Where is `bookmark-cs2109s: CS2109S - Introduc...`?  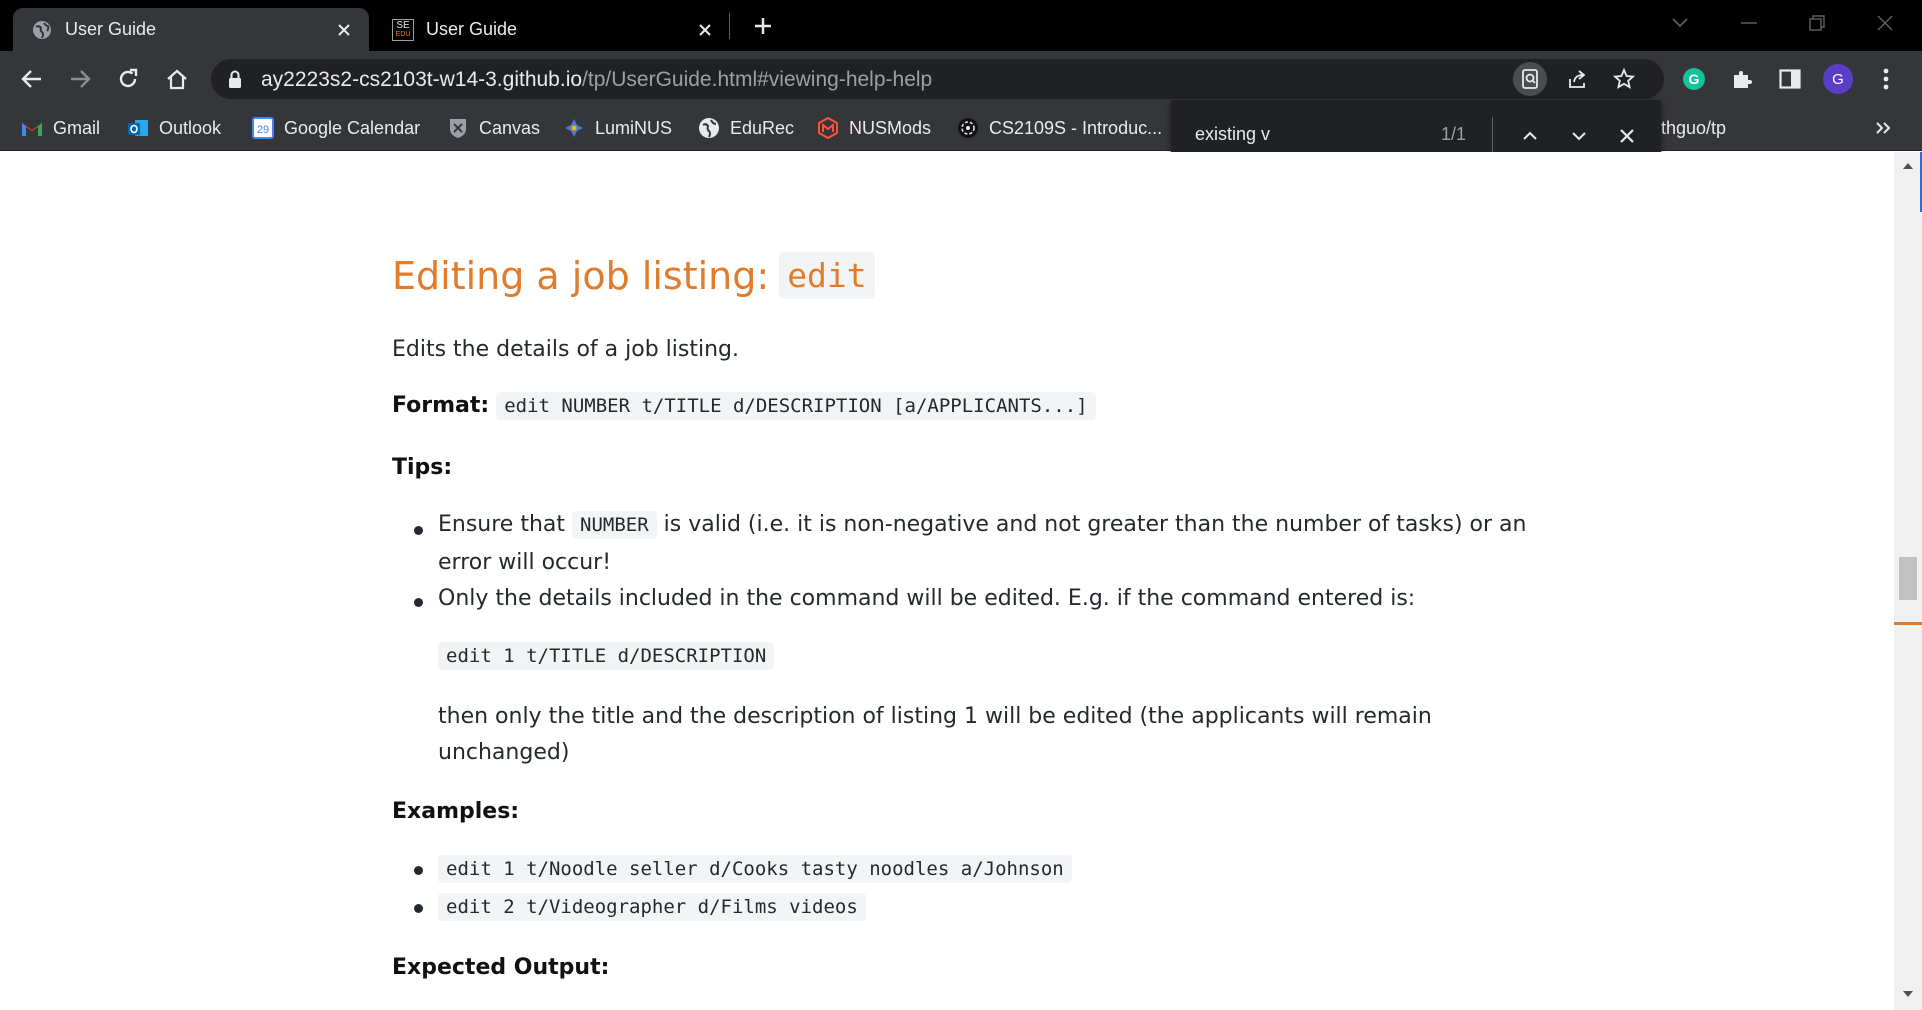
bookmark-cs2109s: CS2109S - Introduc... is located at coordinates (1059, 128).